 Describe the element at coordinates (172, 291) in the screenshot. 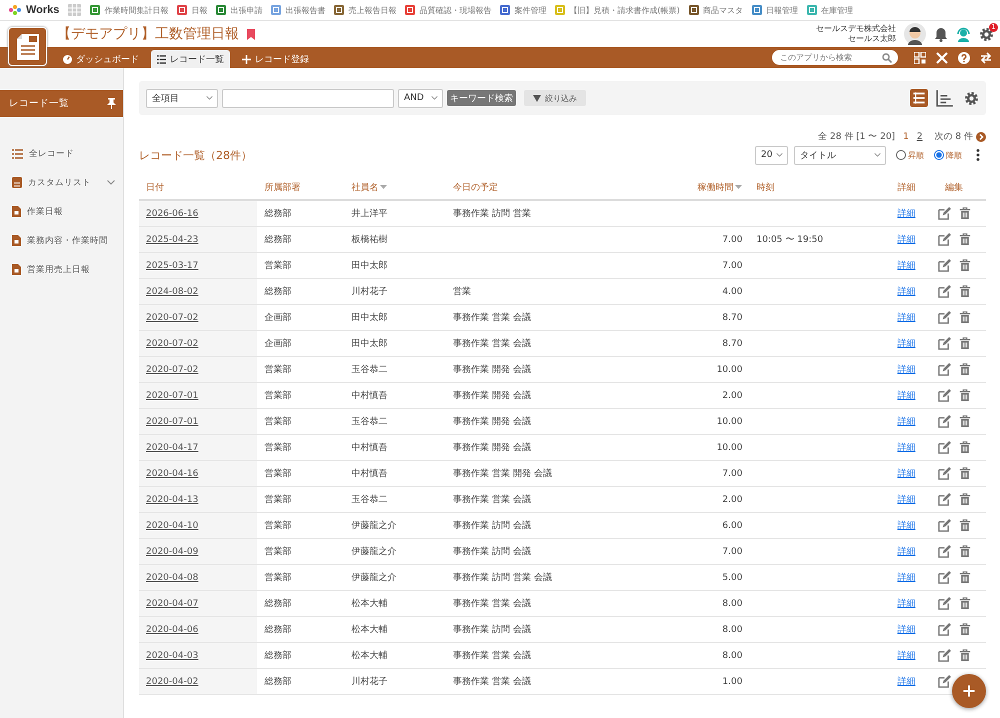

I see `record-date-link: 2024-08-02` at that location.